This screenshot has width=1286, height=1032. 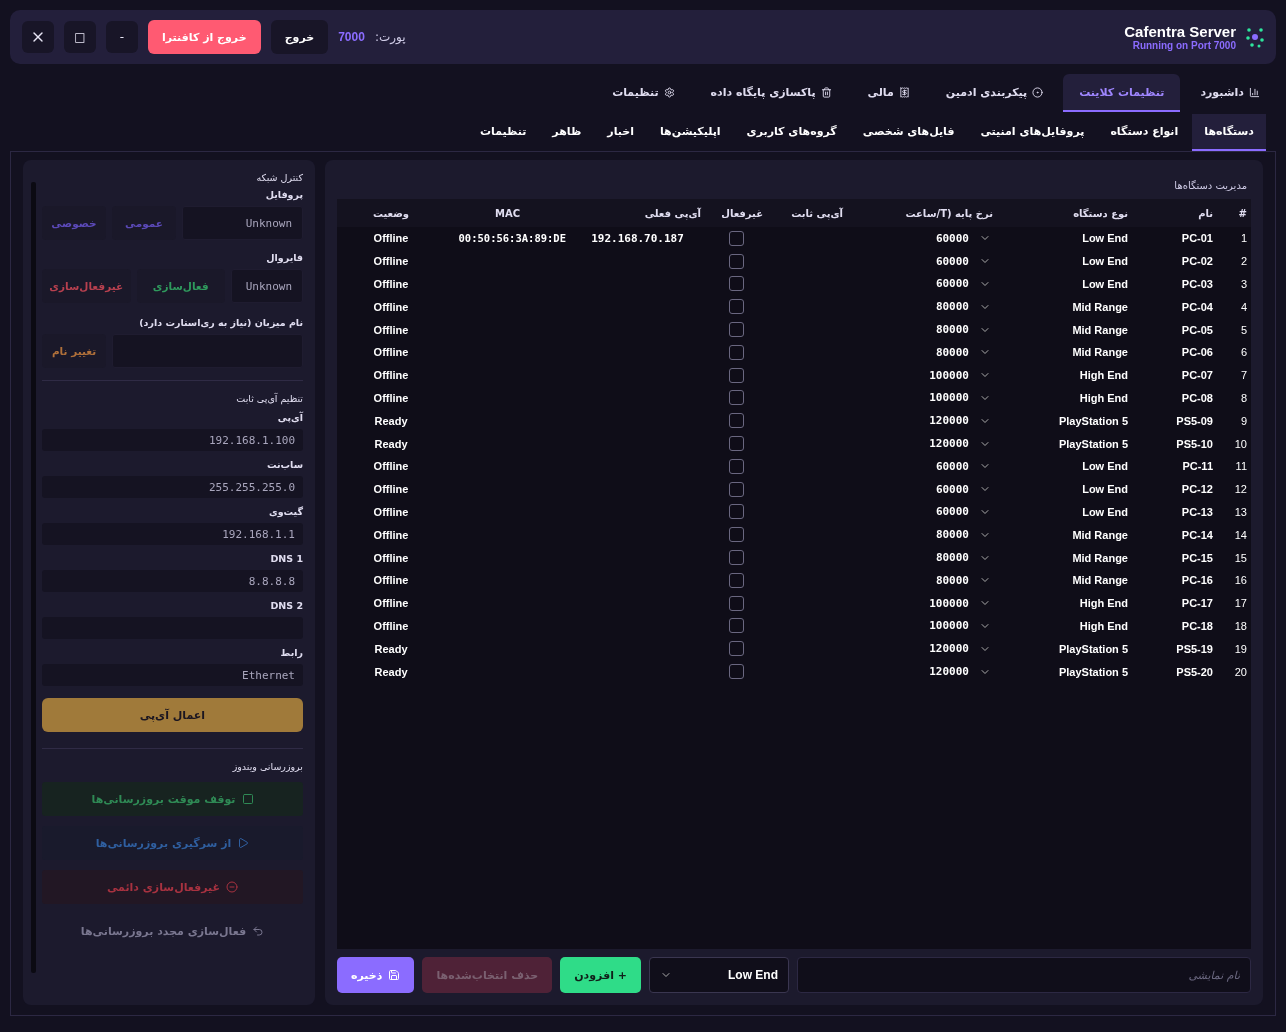 I want to click on input-field: 192.168.1.1, so click(x=172, y=534).